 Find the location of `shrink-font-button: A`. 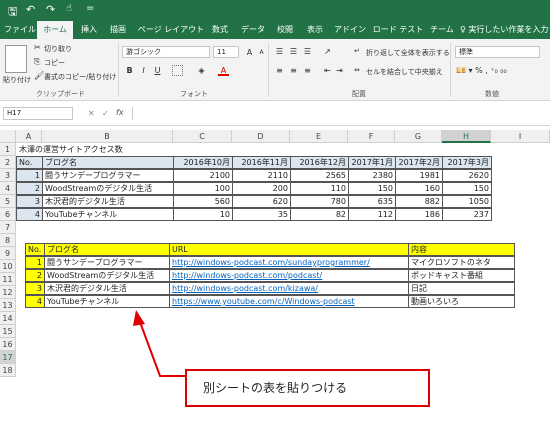

shrink-font-button: A is located at coordinates (261, 52).